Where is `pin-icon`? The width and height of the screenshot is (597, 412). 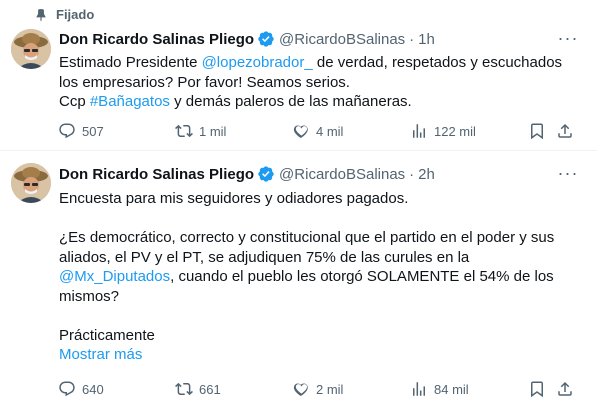 pin-icon is located at coordinates (41, 14).